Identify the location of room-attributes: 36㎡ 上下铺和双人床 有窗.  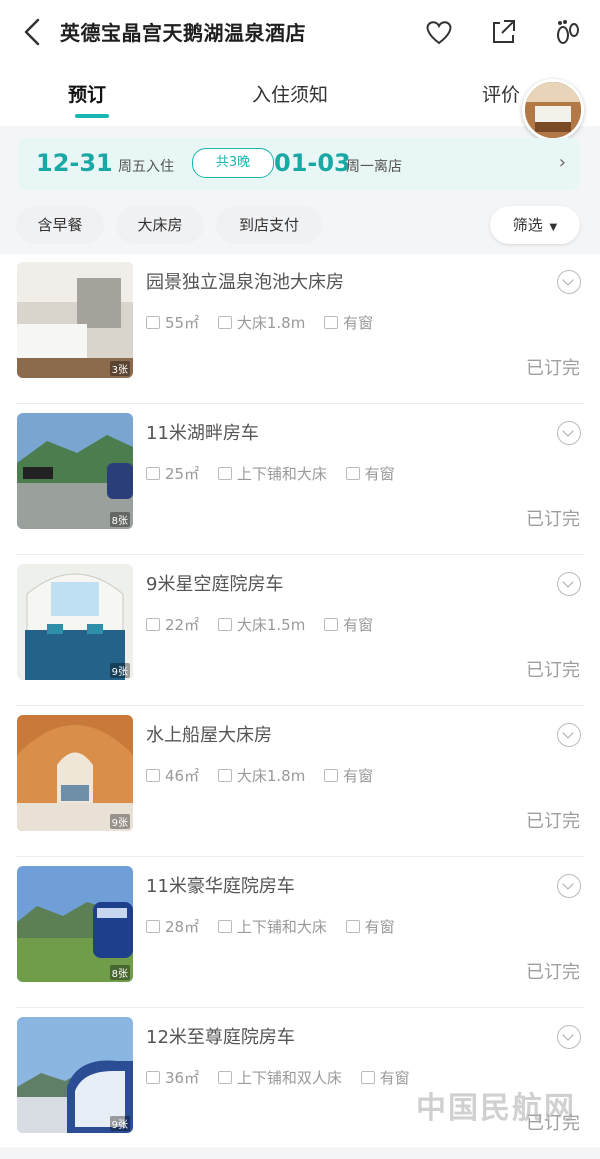
(285, 1077).